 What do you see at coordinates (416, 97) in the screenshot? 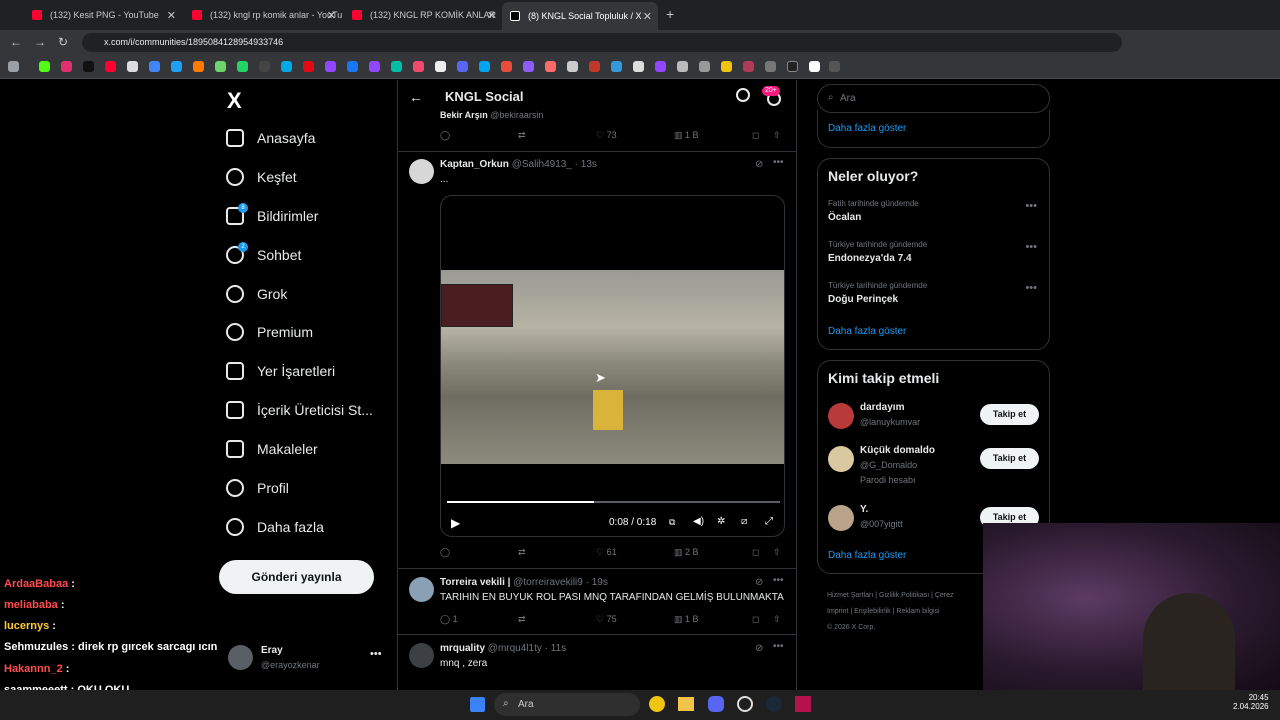
I see `back-arrow-icon: ←` at bounding box center [416, 97].